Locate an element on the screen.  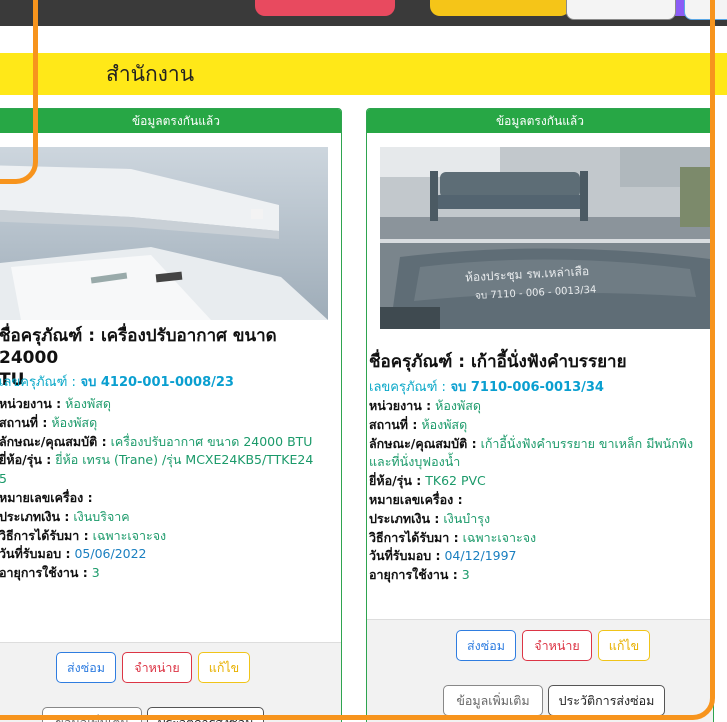
asset-code: เลขครุภัณฑ์ : จบ 7110-006-0013/34 is located at coordinates (486, 386).